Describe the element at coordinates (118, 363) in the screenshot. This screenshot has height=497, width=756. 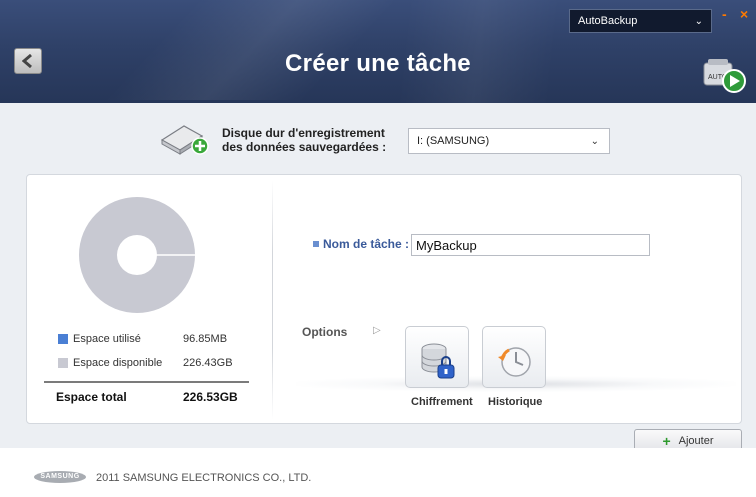
I see `legend-available-label: Espace disponible` at that location.